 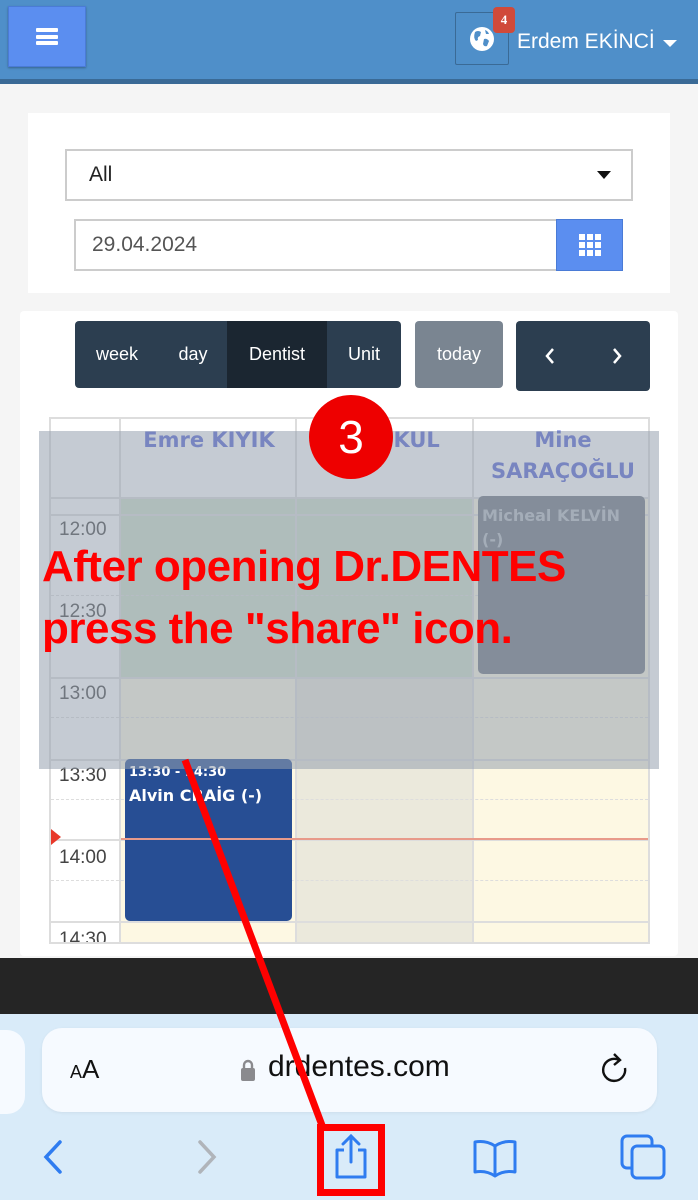 I want to click on back-button, so click(x=55, y=1157).